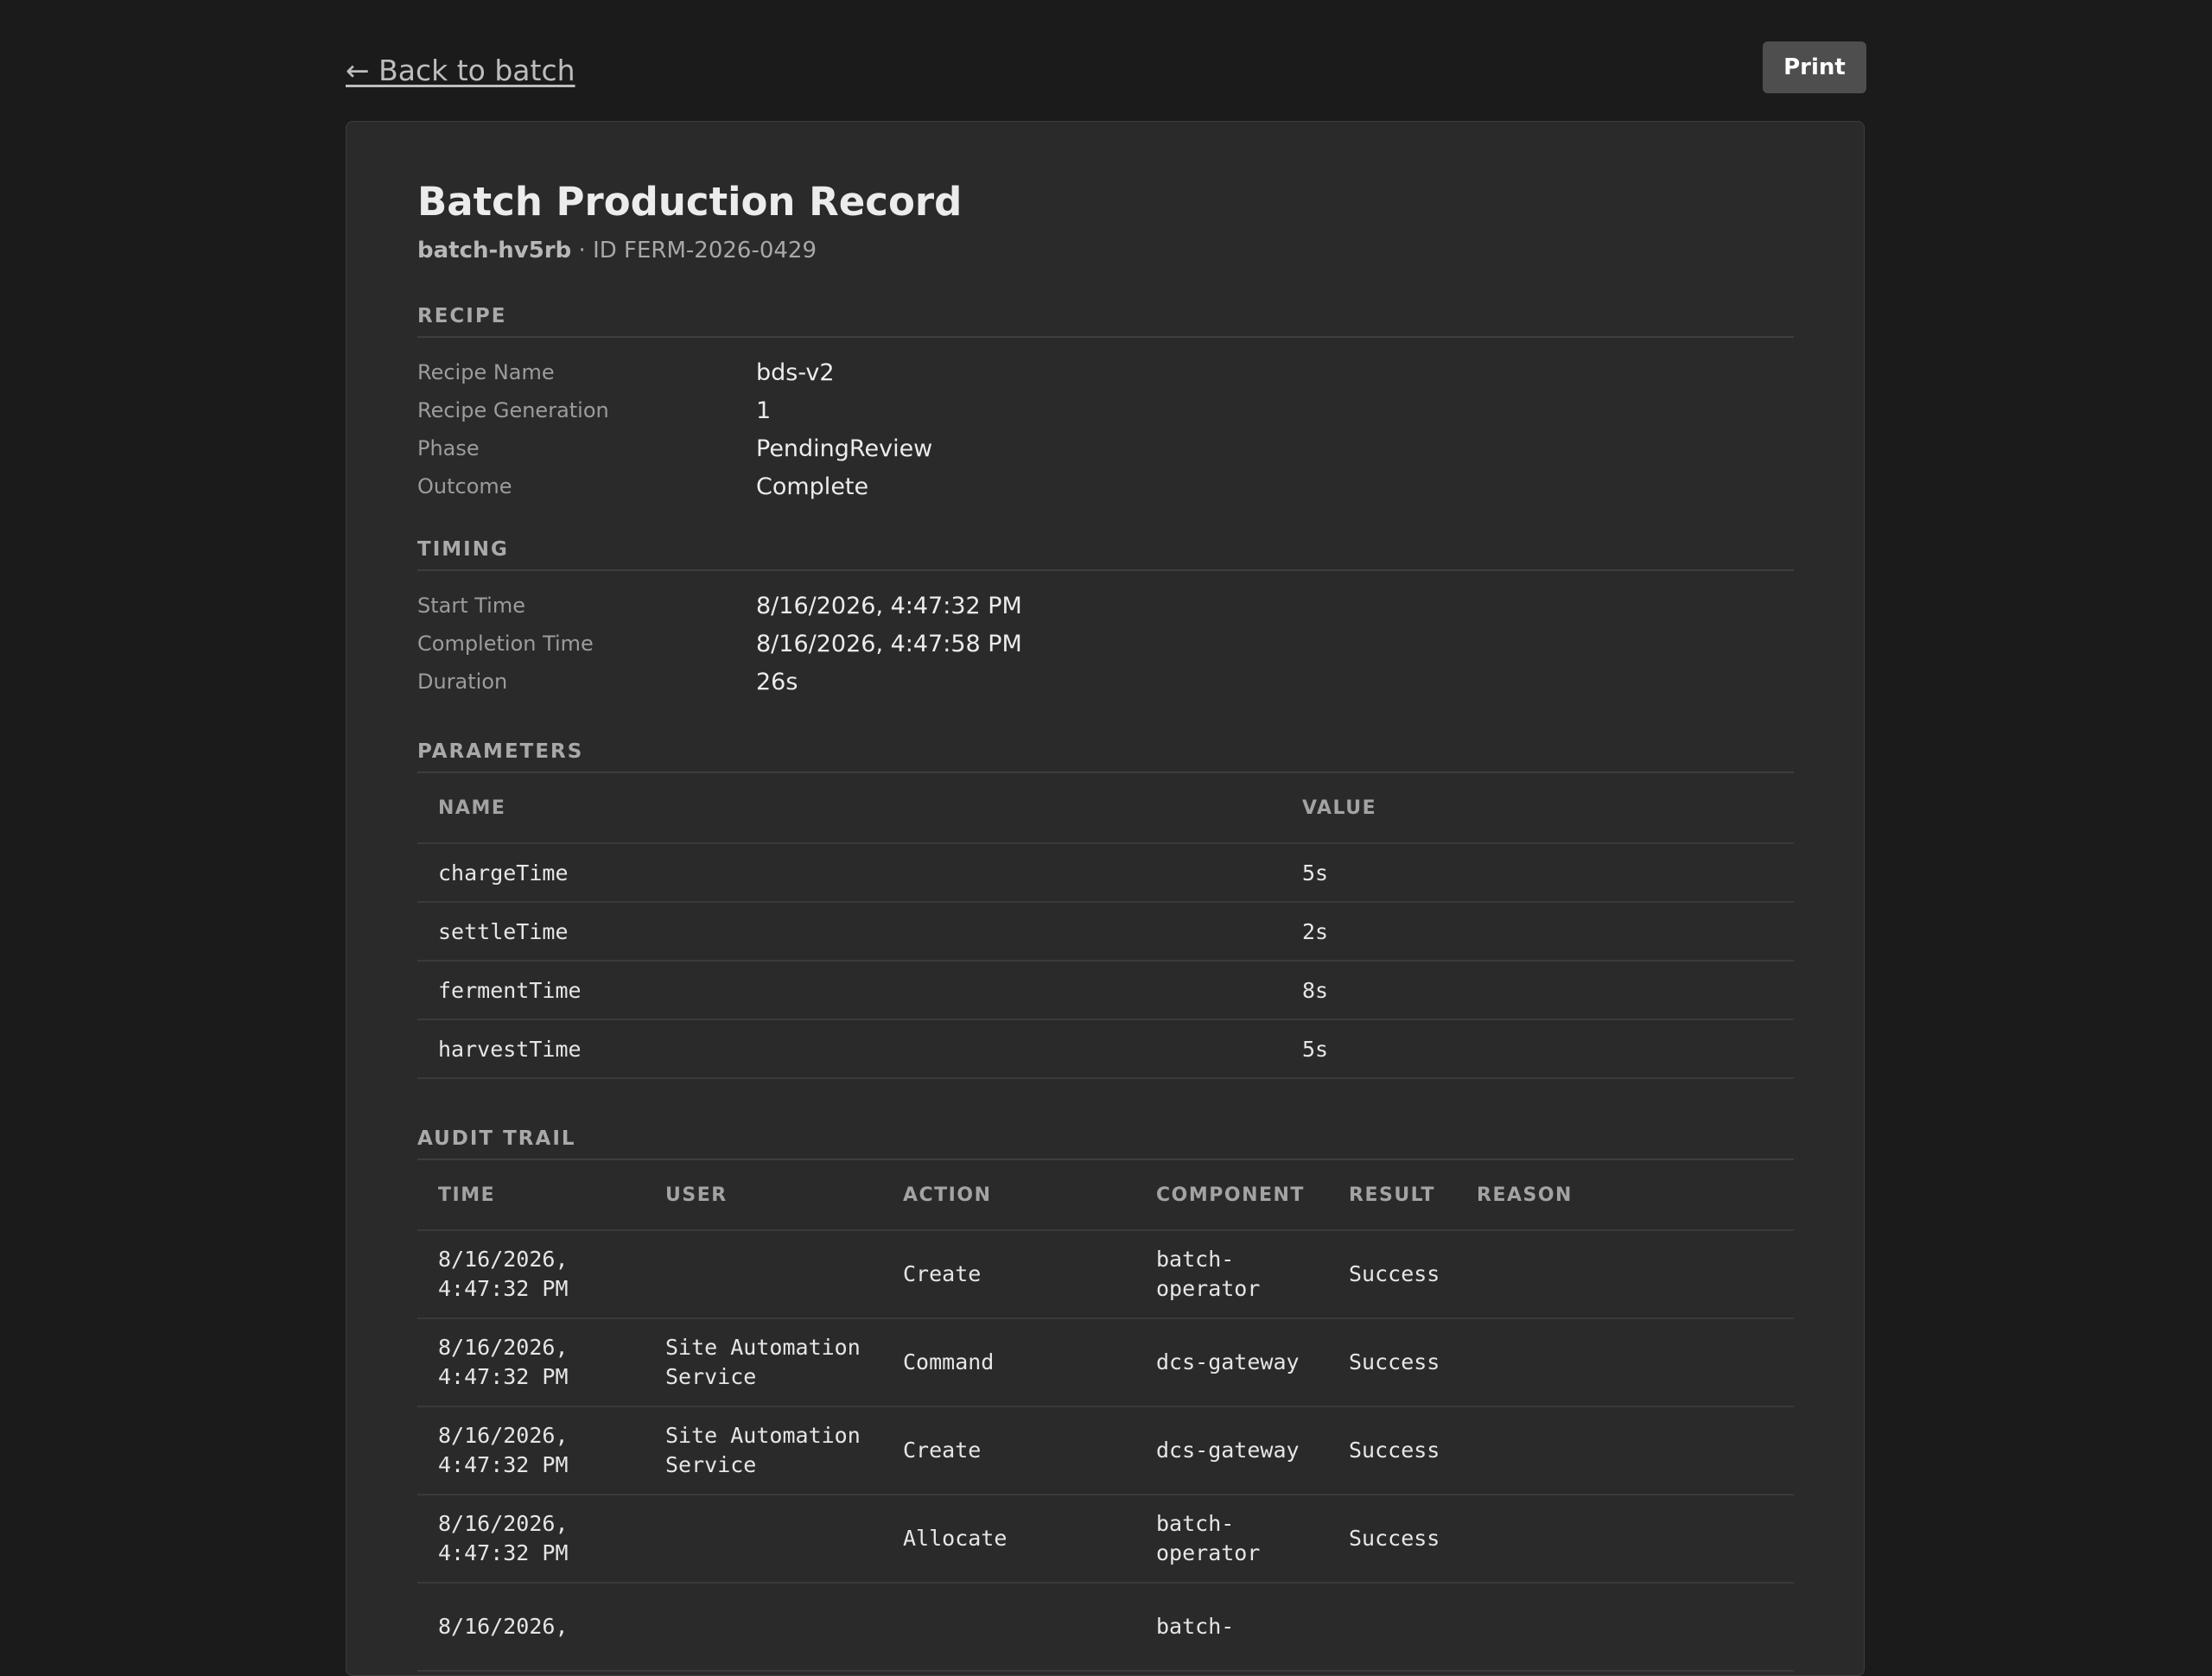 This screenshot has width=2212, height=1676. Describe the element at coordinates (1537, 932) in the screenshot. I see `param-value: 2s` at that location.